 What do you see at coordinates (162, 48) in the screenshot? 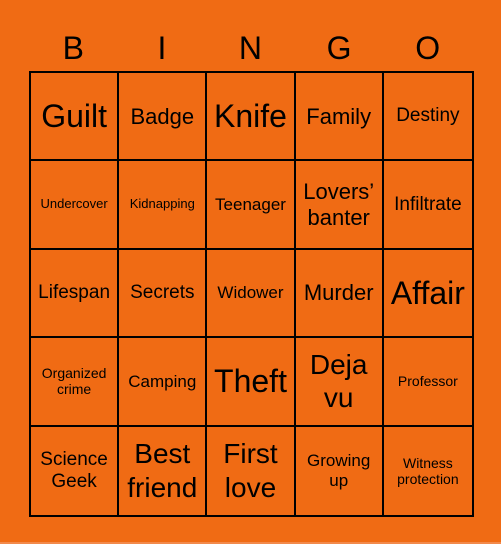
I see `header-letter-i: I` at bounding box center [162, 48].